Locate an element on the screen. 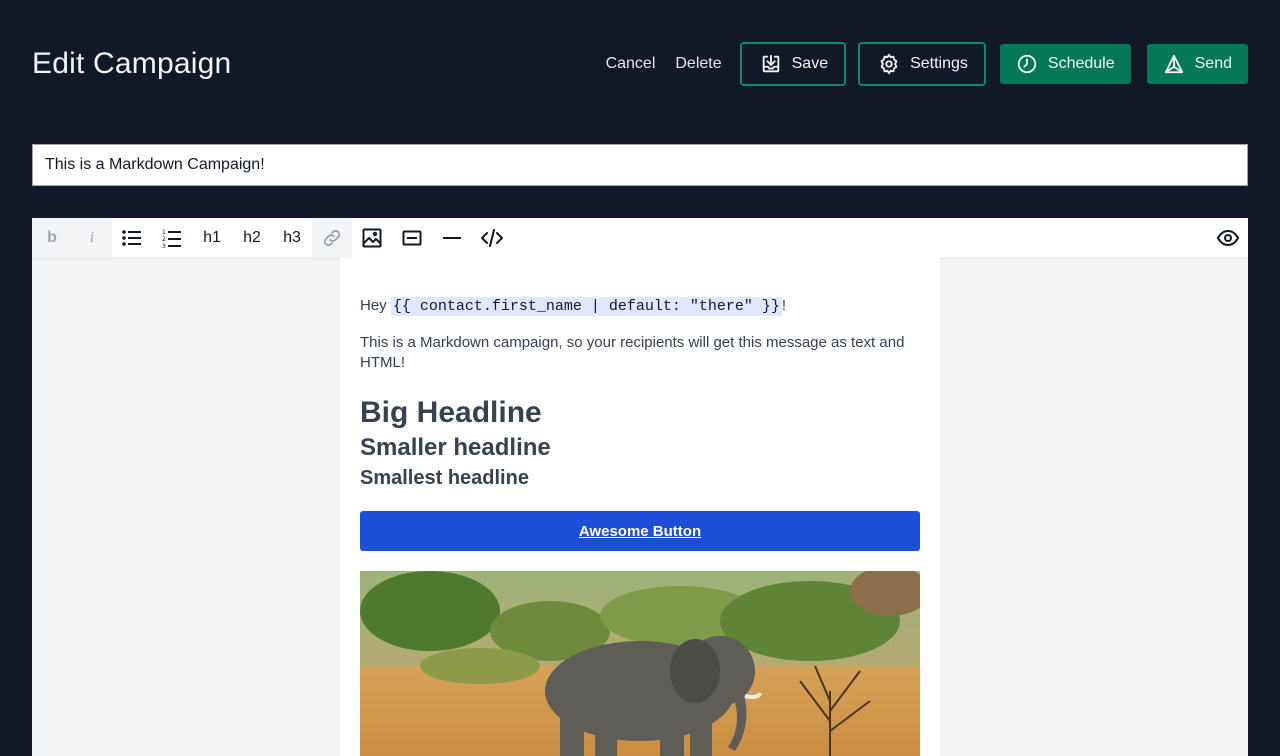 The width and height of the screenshot is (1280, 756). elephant-image is located at coordinates (640, 663).